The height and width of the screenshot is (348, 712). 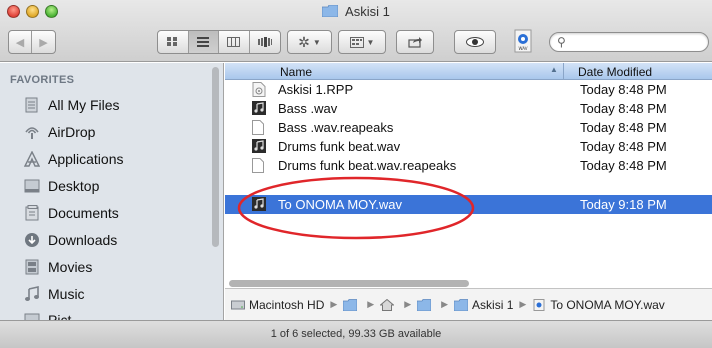 I want to click on icon-view-button, so click(x=173, y=42).